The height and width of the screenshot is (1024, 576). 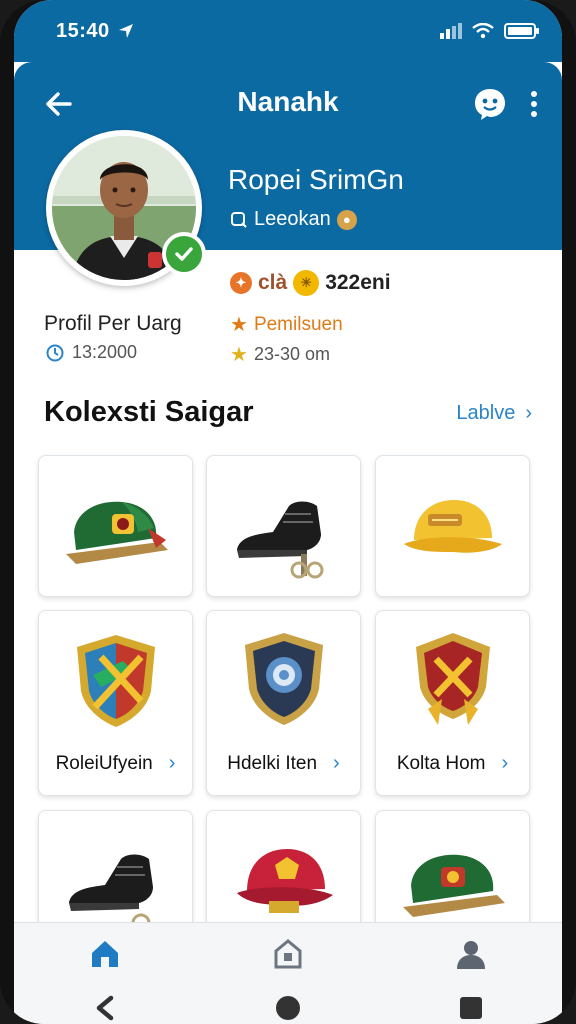 I want to click on collection-item: Hdelki Iten ›, so click(x=283, y=703).